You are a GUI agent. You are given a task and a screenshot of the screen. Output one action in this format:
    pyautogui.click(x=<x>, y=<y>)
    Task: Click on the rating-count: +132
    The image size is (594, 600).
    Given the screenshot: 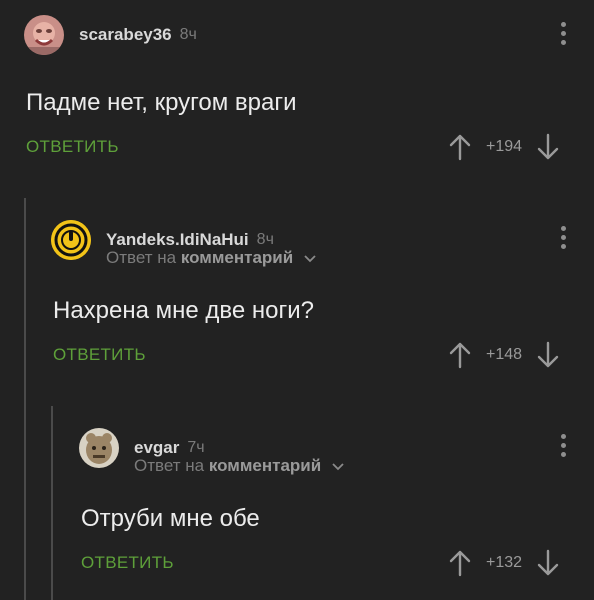 What is the action you would take?
    pyautogui.click(x=504, y=562)
    